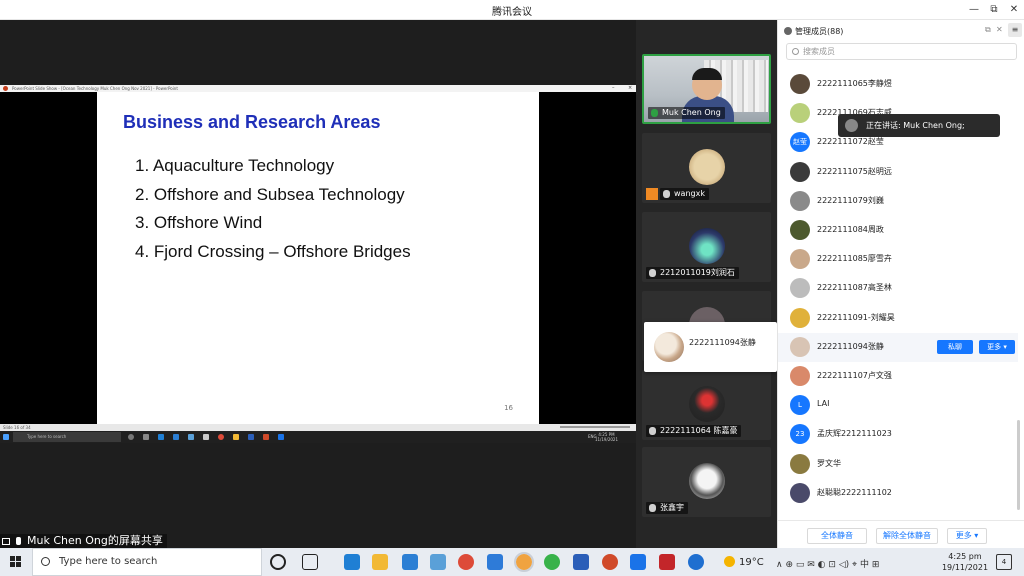  I want to click on tencent-meeting-icon, so click(638, 562).